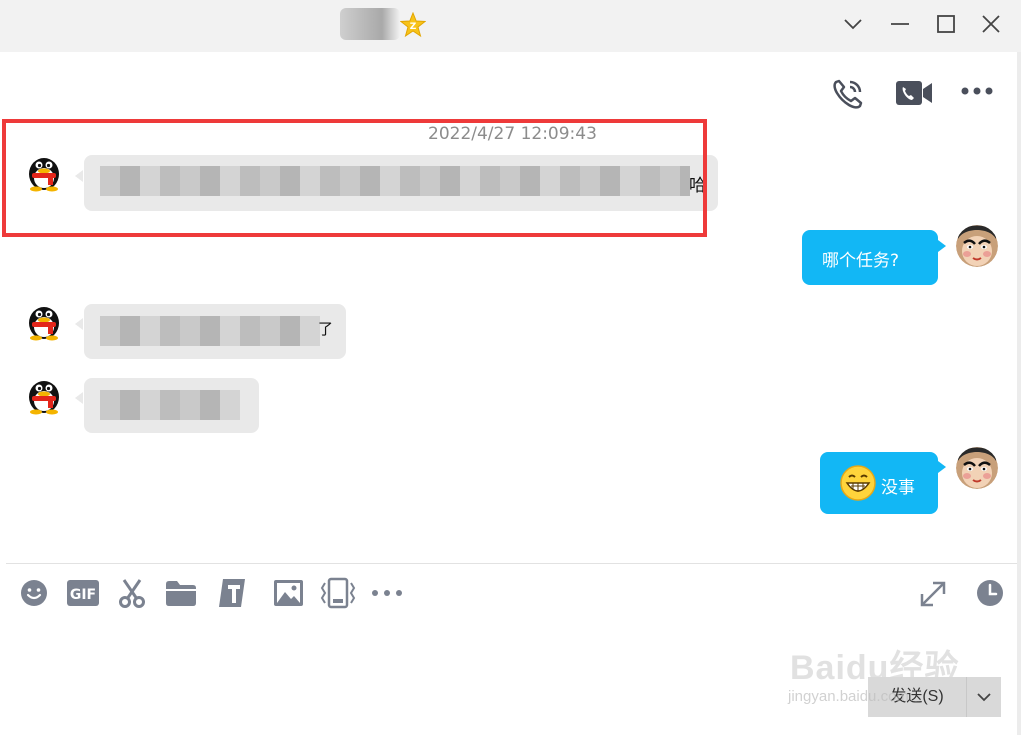  What do you see at coordinates (513, 563) in the screenshot?
I see `composer-divider` at bounding box center [513, 563].